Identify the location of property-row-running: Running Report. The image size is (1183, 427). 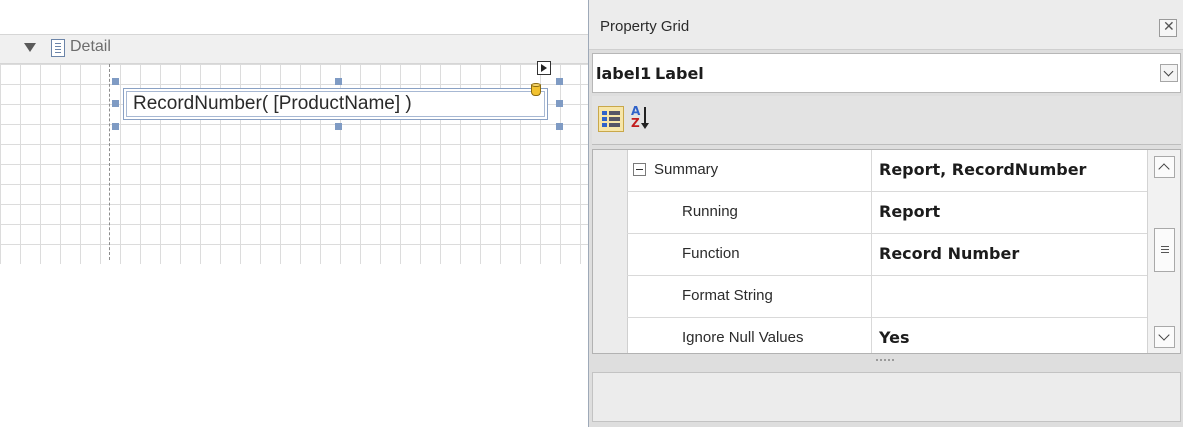
(887, 213).